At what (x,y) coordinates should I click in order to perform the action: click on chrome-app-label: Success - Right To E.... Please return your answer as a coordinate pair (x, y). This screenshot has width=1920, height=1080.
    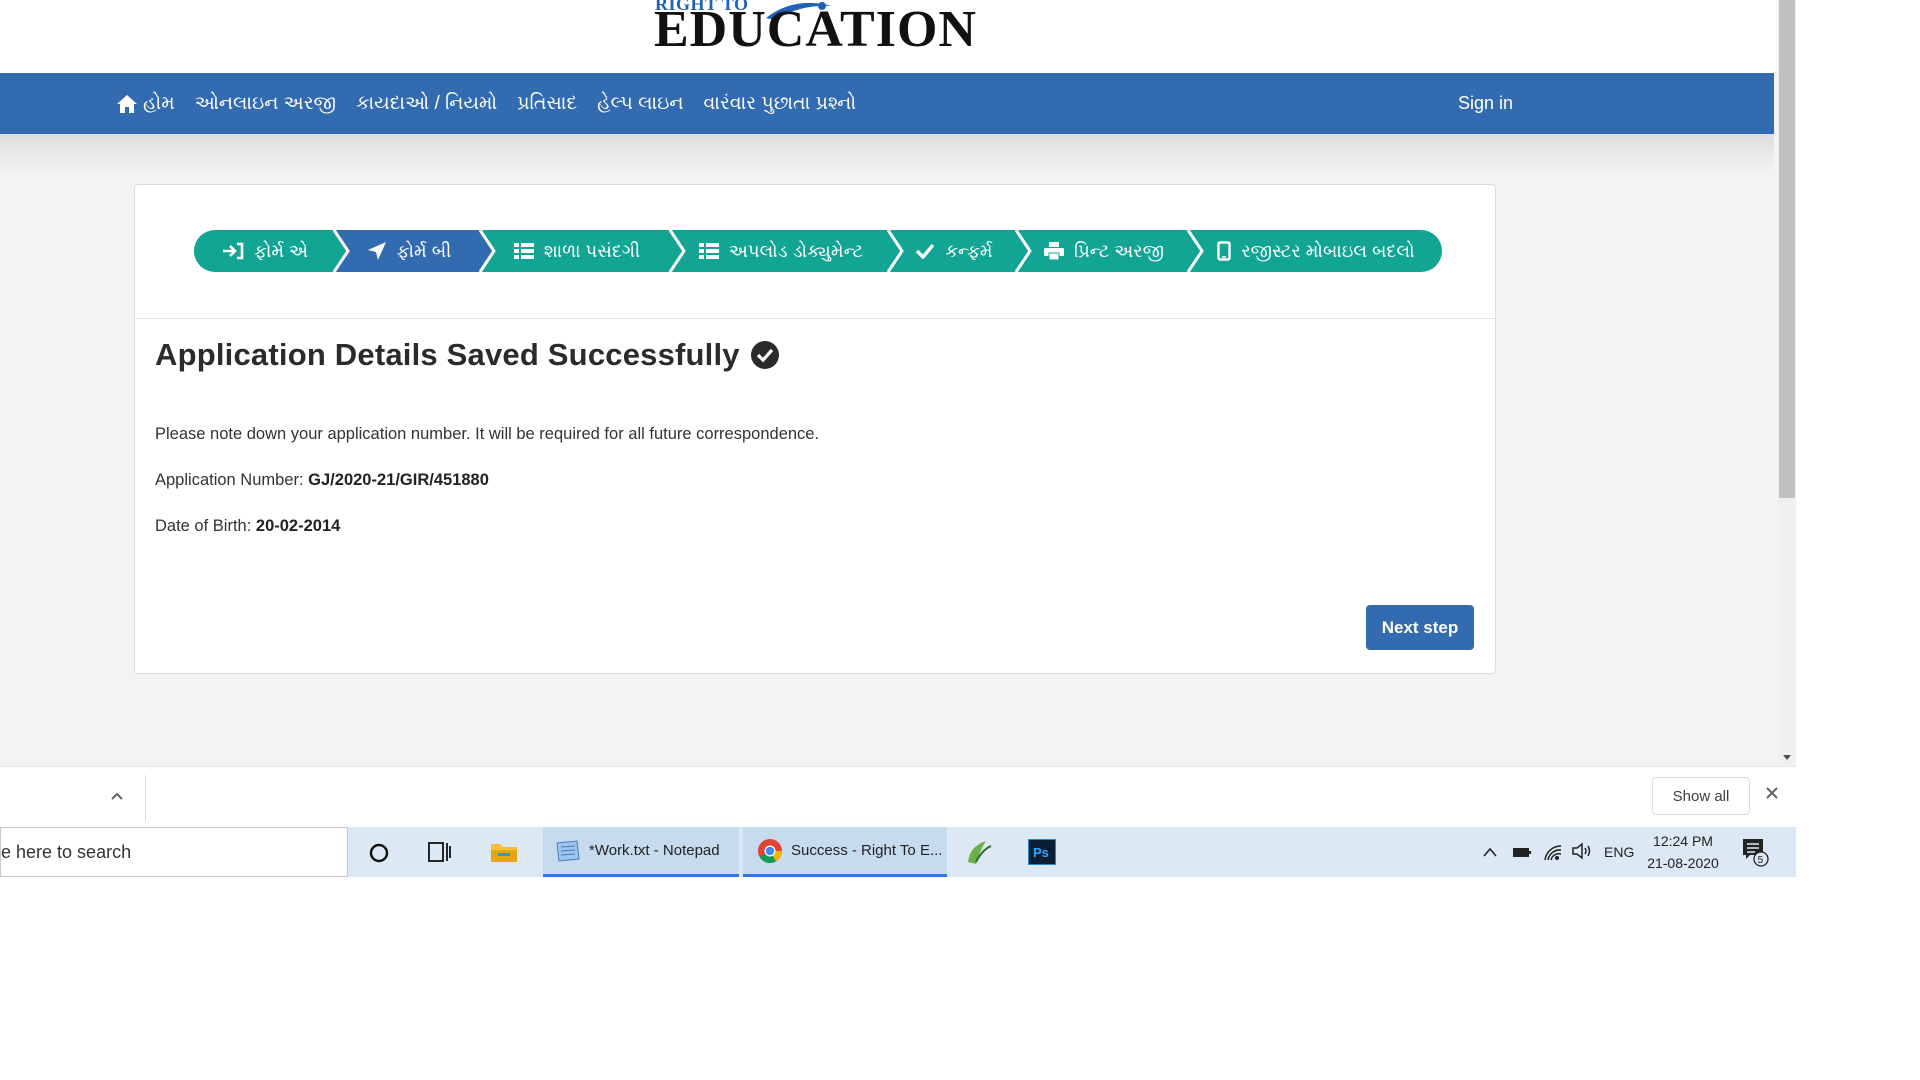
    Looking at the image, I should click on (867, 850).